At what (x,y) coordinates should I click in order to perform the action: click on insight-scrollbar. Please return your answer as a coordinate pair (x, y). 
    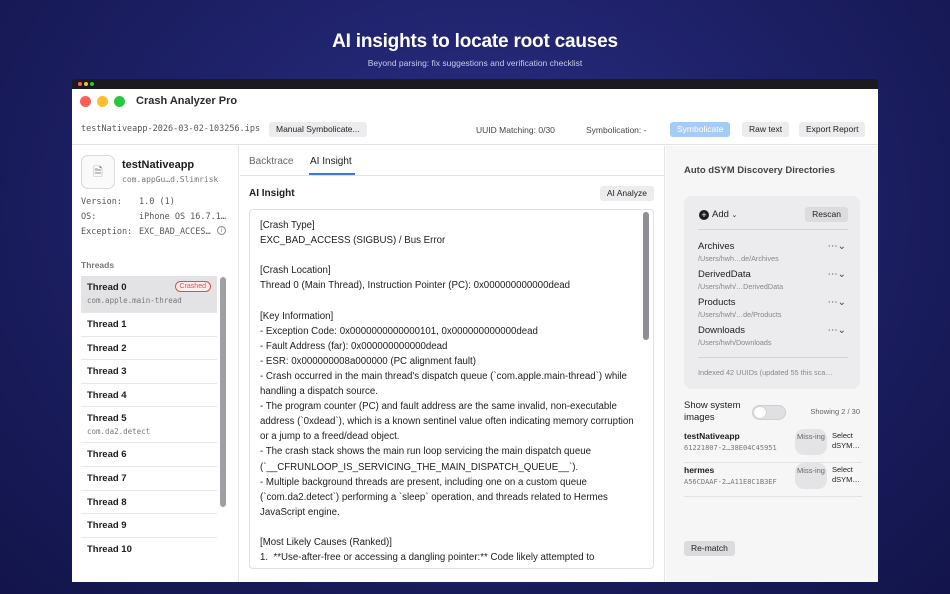
    Looking at the image, I should click on (646, 276).